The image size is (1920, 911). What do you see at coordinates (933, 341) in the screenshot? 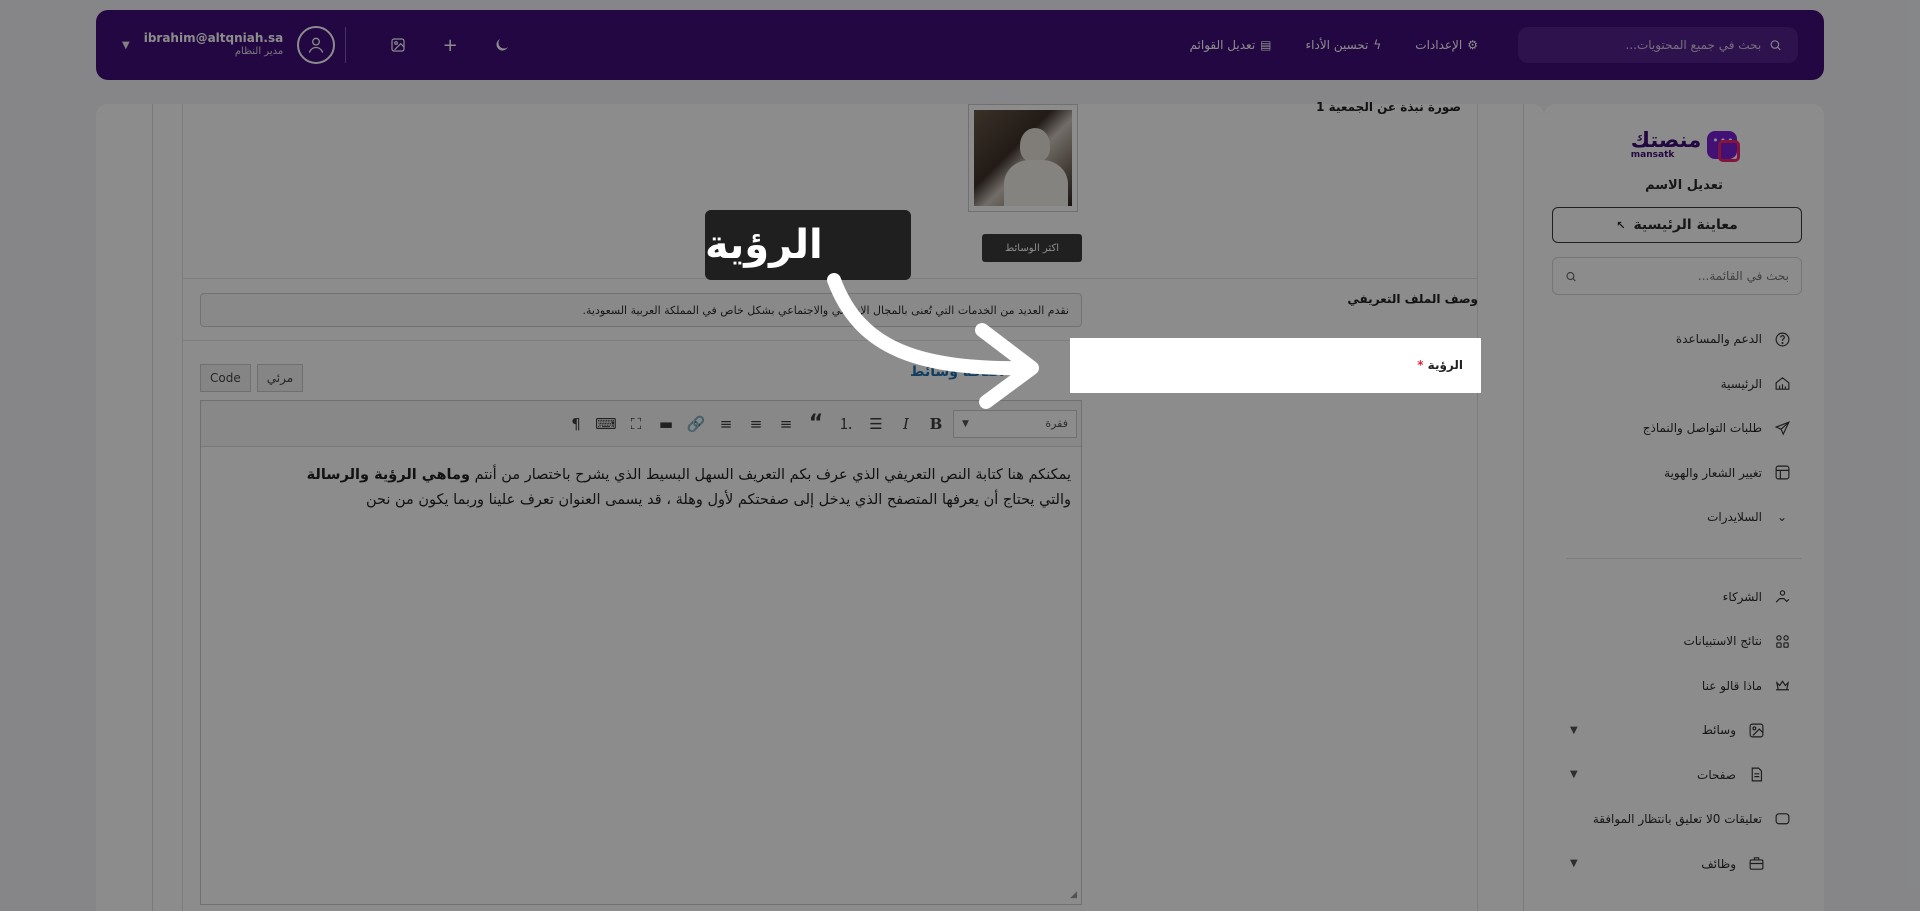
I see `tour-arrow-icon` at bounding box center [933, 341].